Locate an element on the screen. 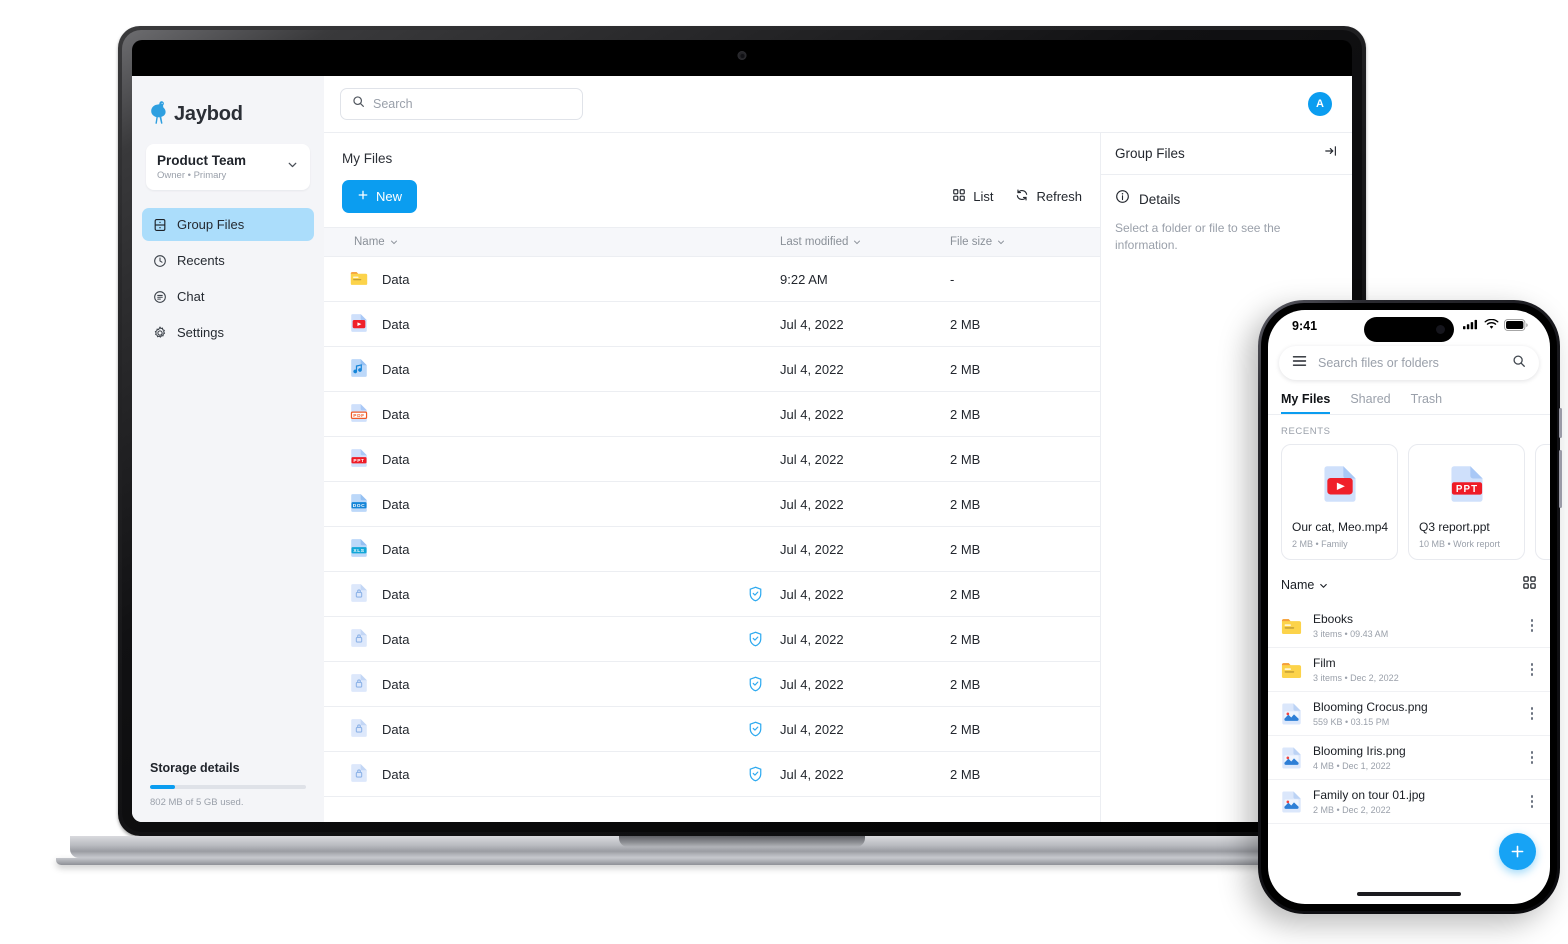 The height and width of the screenshot is (944, 1568). team-switcher: Product Team Owner • Primary is located at coordinates (228, 167).